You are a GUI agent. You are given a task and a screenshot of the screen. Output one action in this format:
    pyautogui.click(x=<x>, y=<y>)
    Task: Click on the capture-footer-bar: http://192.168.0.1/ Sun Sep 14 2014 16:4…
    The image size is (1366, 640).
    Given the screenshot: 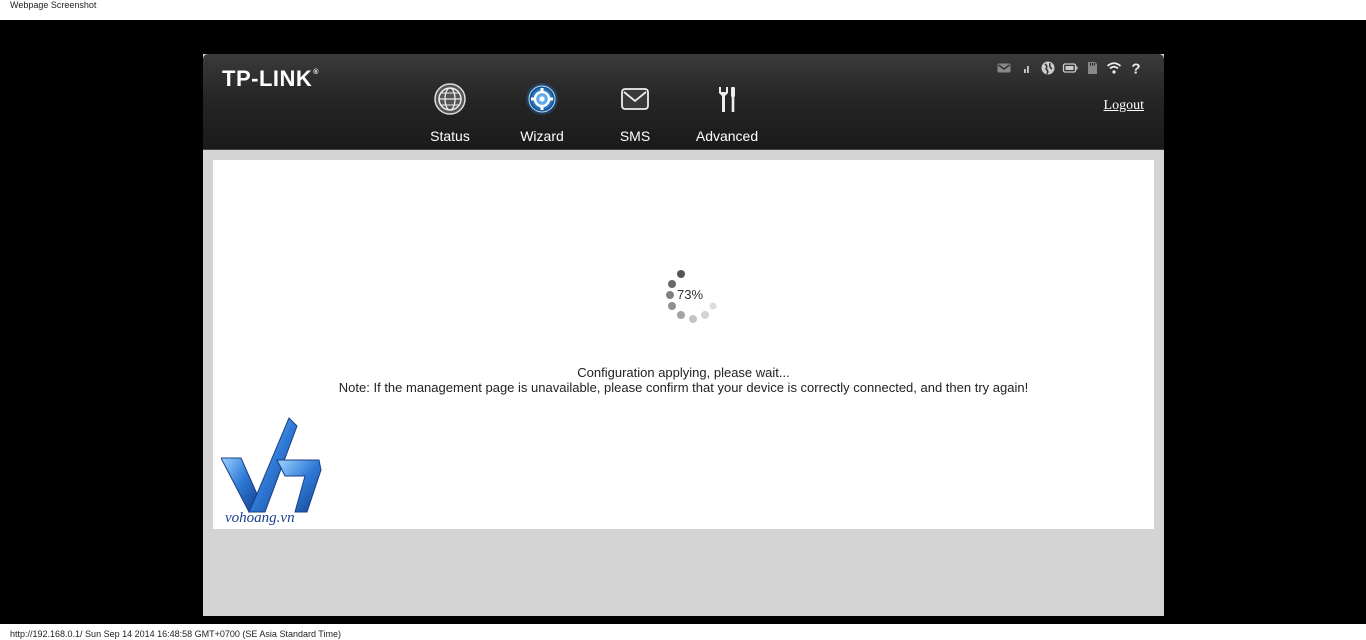 What is the action you would take?
    pyautogui.click(x=683, y=632)
    